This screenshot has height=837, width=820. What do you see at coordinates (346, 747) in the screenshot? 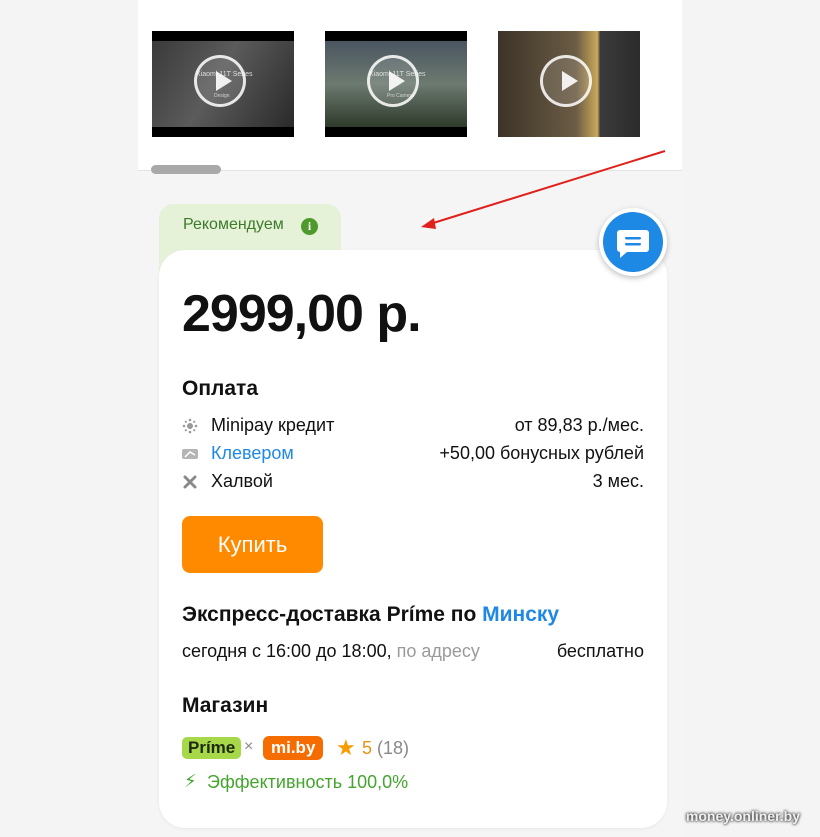
I see `star-icon: ★` at bounding box center [346, 747].